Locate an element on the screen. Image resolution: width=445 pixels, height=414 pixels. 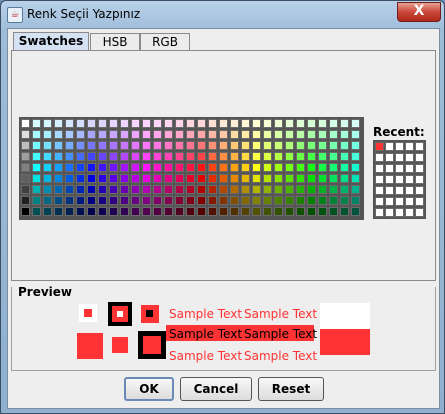
close-button: X is located at coordinates (419, 12).